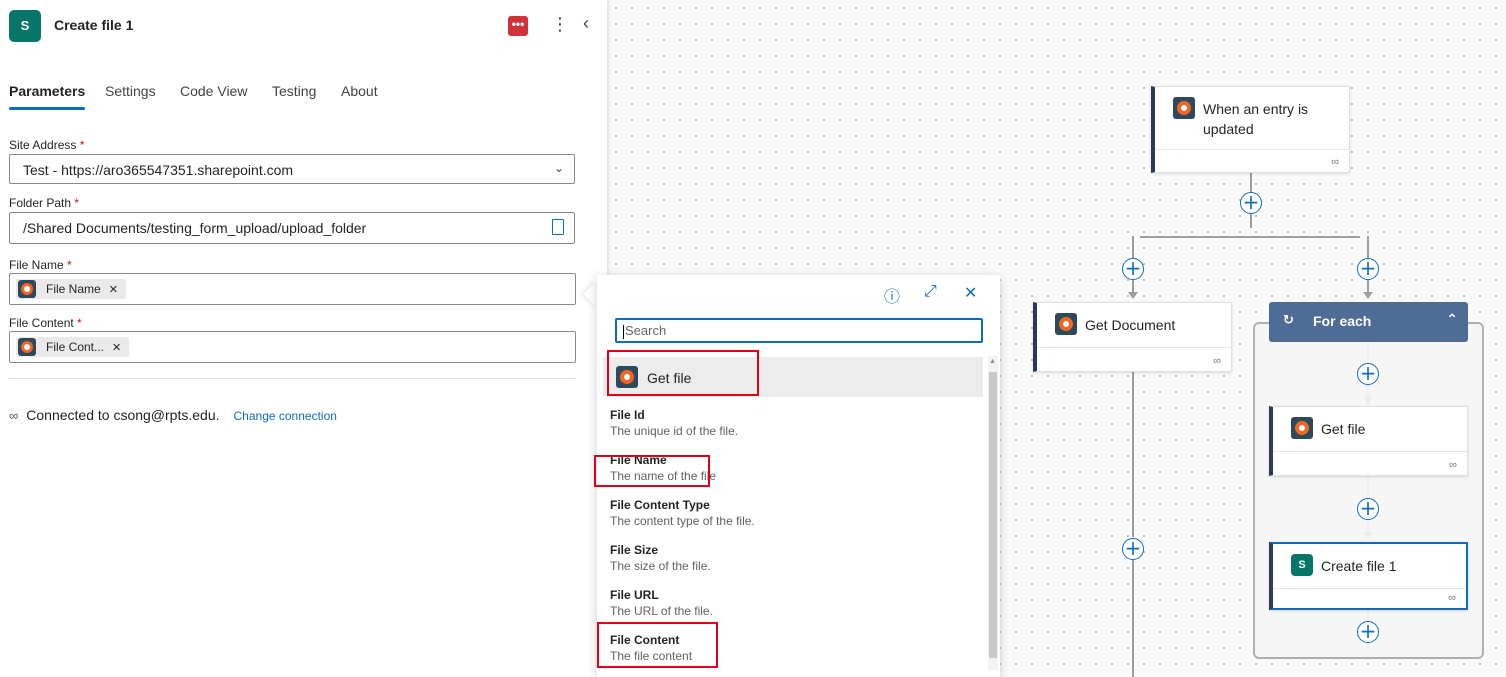 This screenshot has height=677, width=1506. What do you see at coordinates (1130, 325) in the screenshot?
I see `get-document-title: Get Document` at bounding box center [1130, 325].